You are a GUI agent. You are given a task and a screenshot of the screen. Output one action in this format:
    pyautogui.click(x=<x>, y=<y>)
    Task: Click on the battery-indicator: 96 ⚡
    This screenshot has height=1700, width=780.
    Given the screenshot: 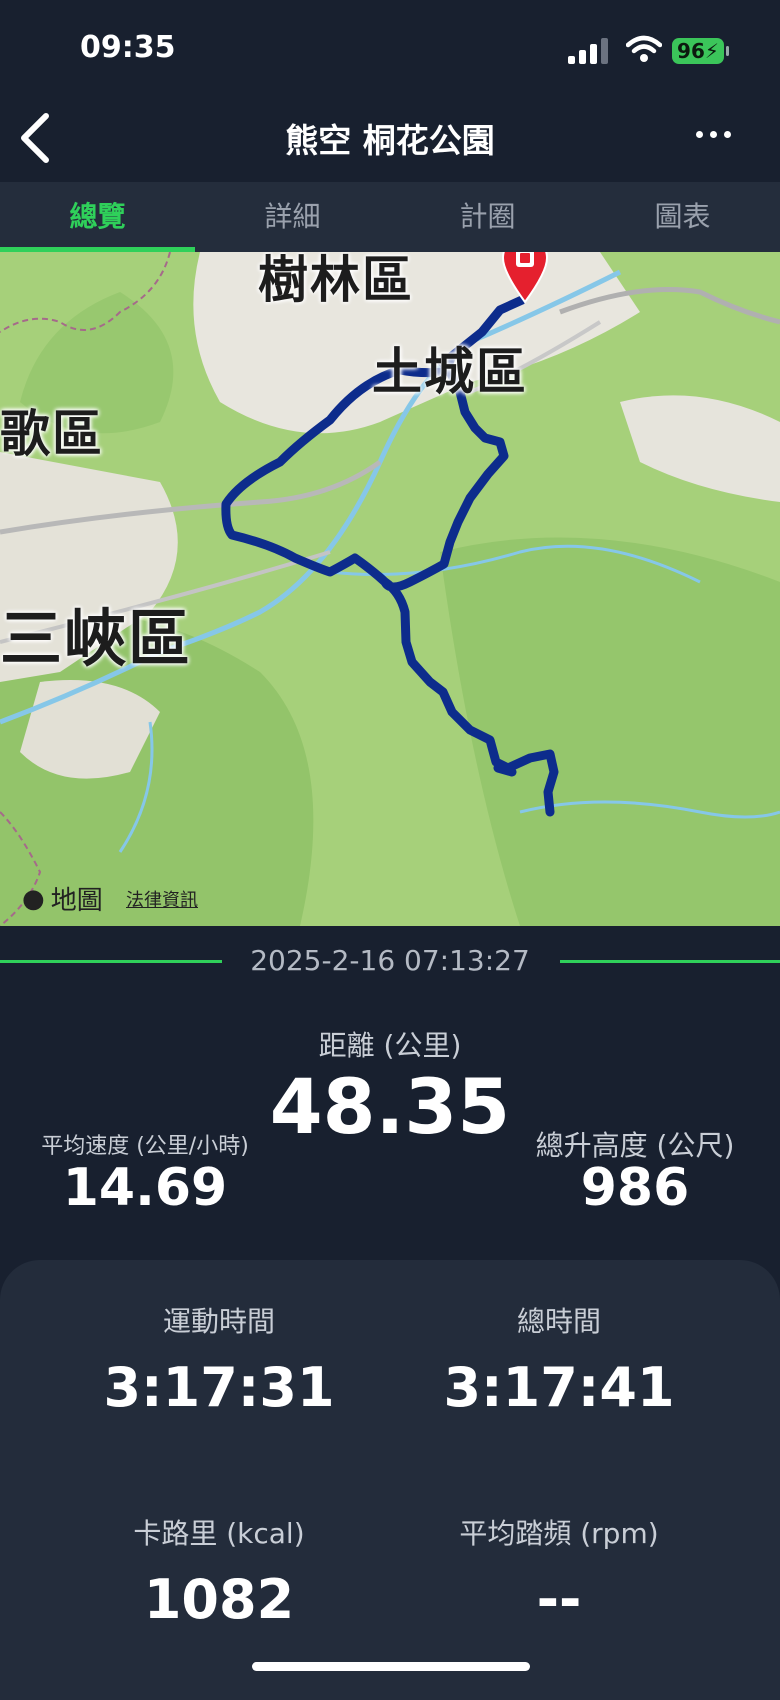 What is the action you would take?
    pyautogui.click(x=698, y=51)
    